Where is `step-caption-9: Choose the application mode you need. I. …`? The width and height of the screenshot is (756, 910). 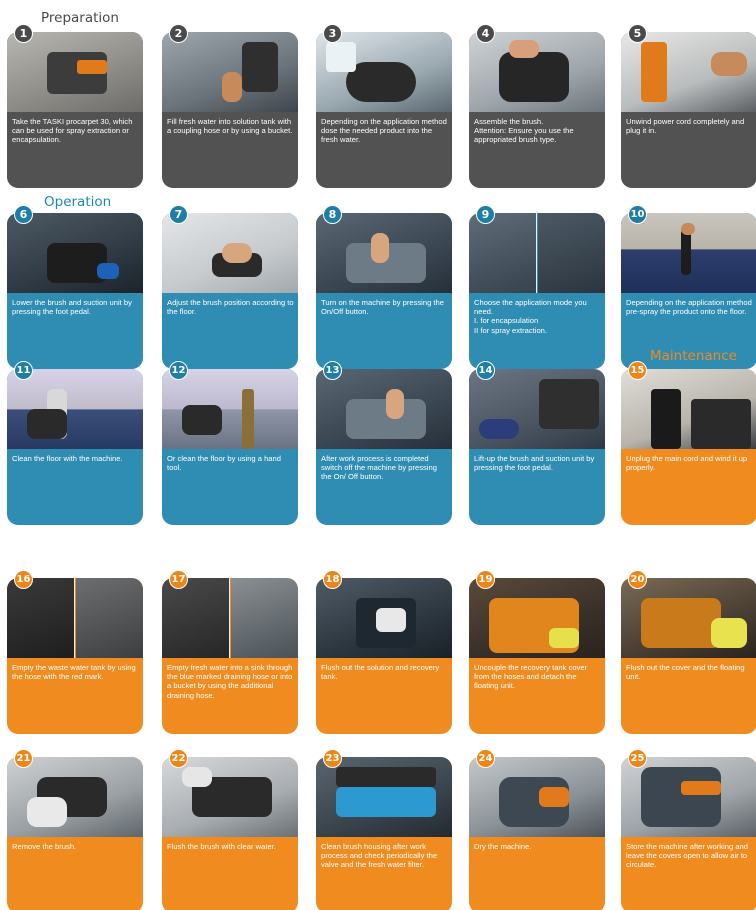 step-caption-9: Choose the application mode you need. I. … is located at coordinates (530, 316).